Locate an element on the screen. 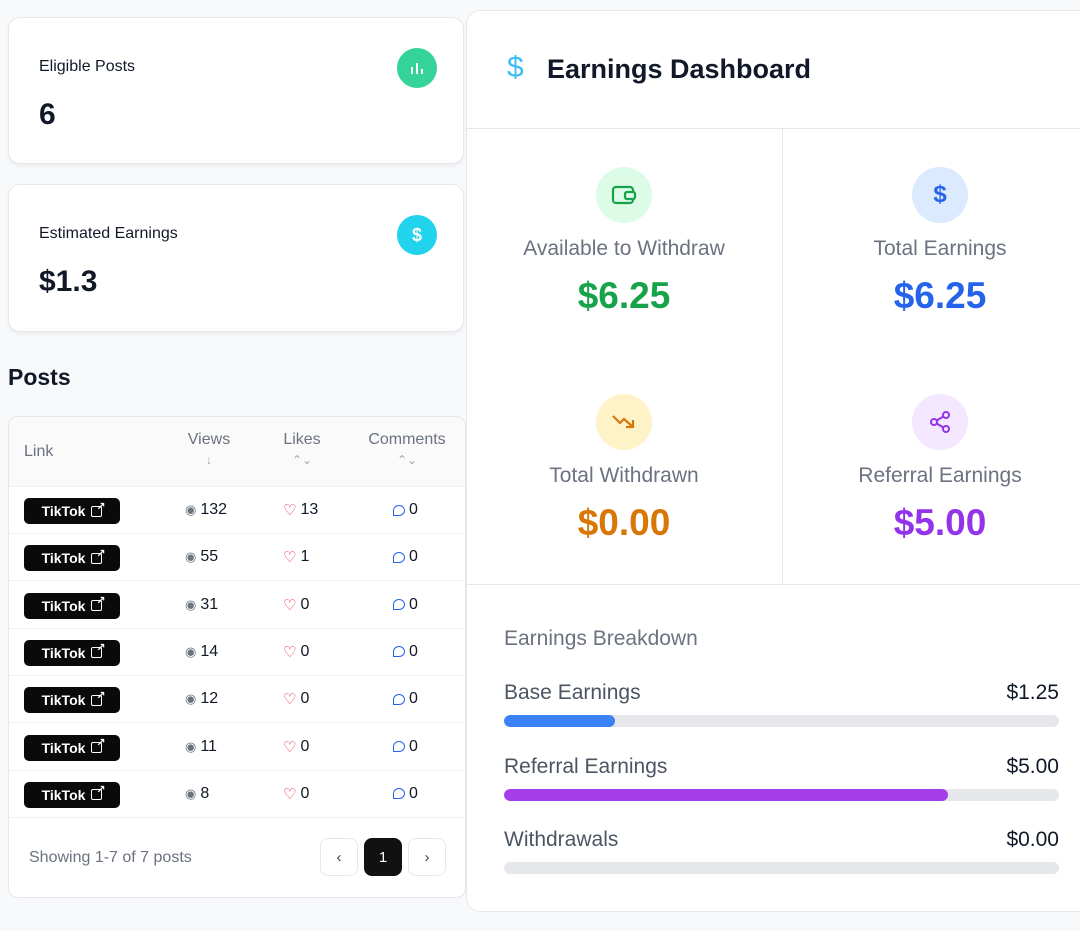 The height and width of the screenshot is (931, 1080). breakdown-value: $0.00 is located at coordinates (1032, 839).